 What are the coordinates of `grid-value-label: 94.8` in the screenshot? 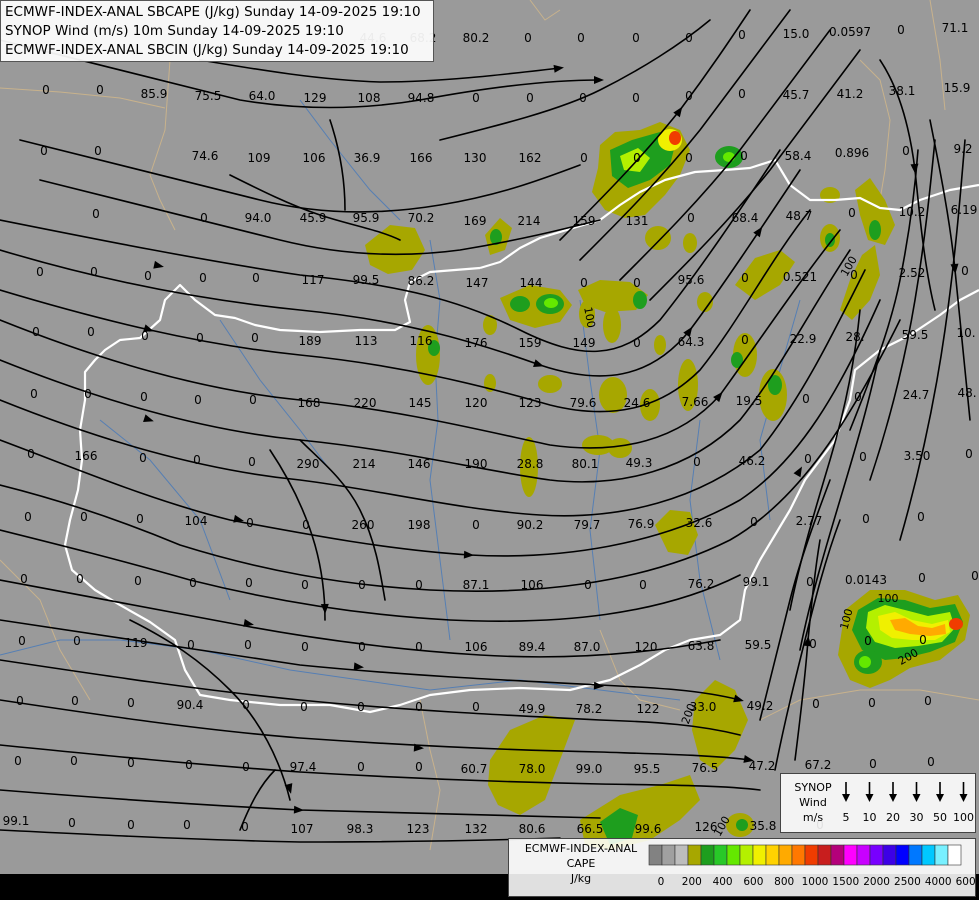 It's located at (421, 98).